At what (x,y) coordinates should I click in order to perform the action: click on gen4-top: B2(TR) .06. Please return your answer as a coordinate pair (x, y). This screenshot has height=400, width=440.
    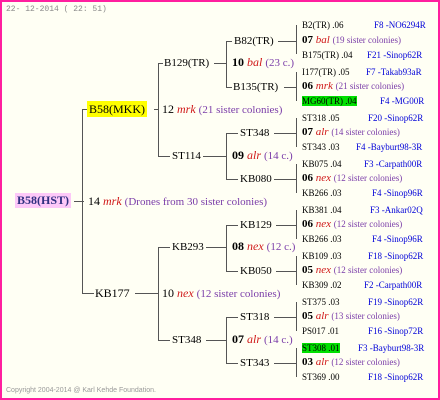
    Looking at the image, I should click on (323, 25).